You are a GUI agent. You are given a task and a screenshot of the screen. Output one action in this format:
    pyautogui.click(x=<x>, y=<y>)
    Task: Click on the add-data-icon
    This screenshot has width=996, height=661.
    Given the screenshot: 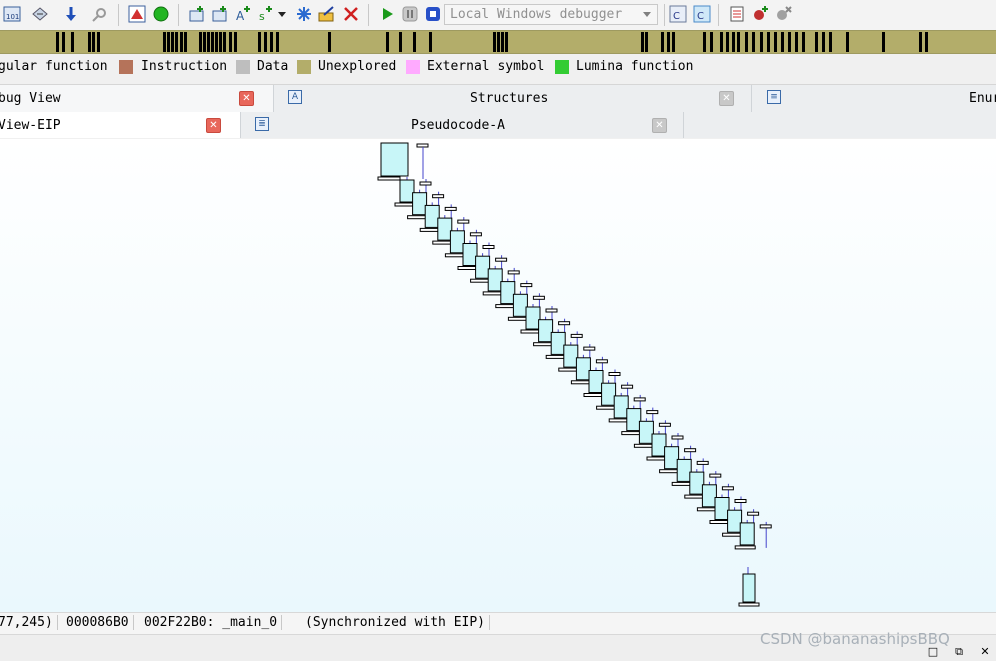 What is the action you would take?
    pyautogui.click(x=220, y=14)
    